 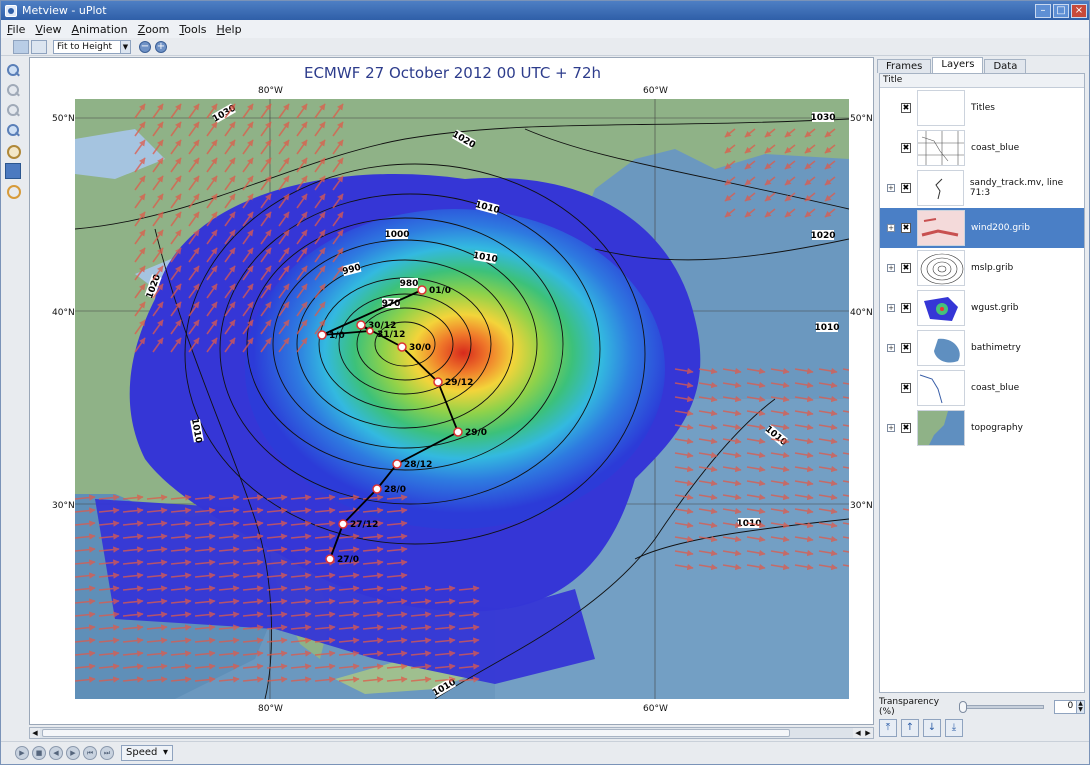 What do you see at coordinates (73, 752) in the screenshot?
I see `step-forward-icon: ▶` at bounding box center [73, 752].